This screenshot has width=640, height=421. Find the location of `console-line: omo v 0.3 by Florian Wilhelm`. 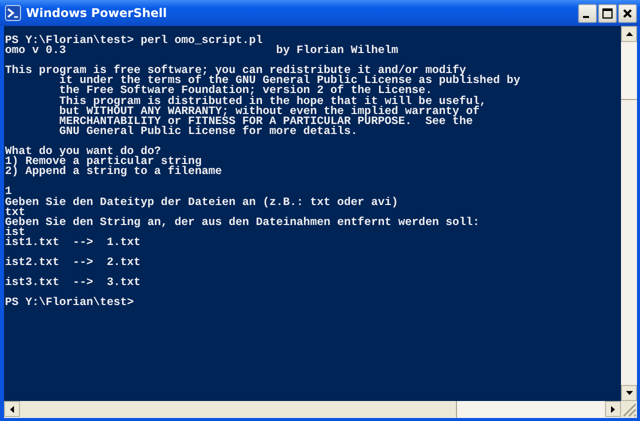

console-line: omo v 0.3 by Florian Wilhelm is located at coordinates (201, 51).